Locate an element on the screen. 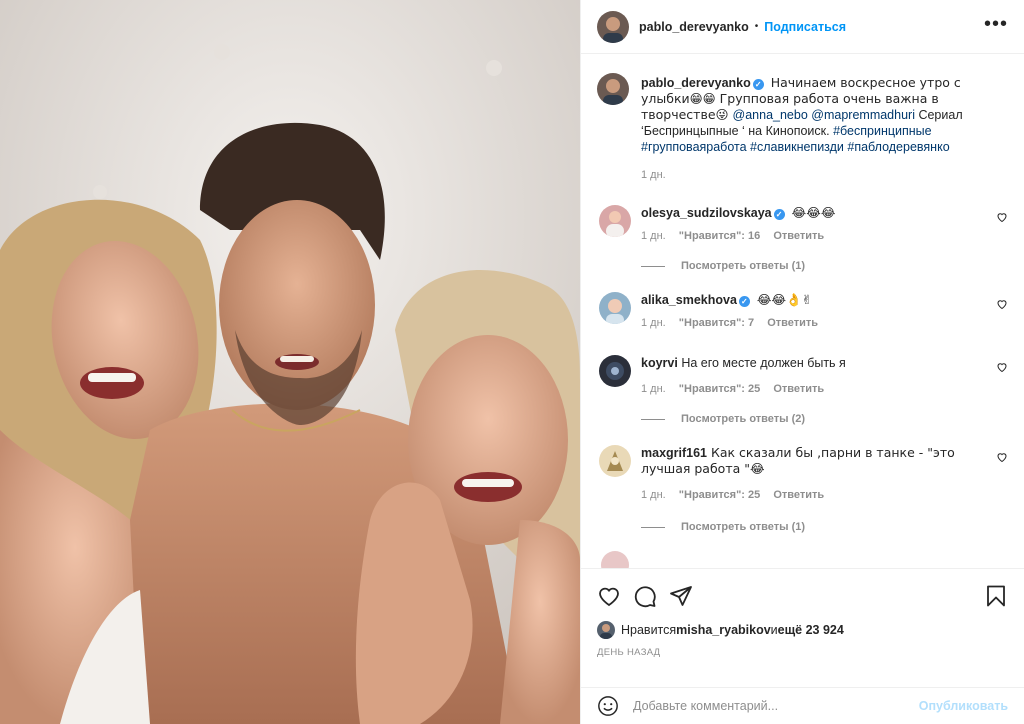  comment-meta: 1 дн. "Нравится": 16 Ответить is located at coordinates (813, 236).